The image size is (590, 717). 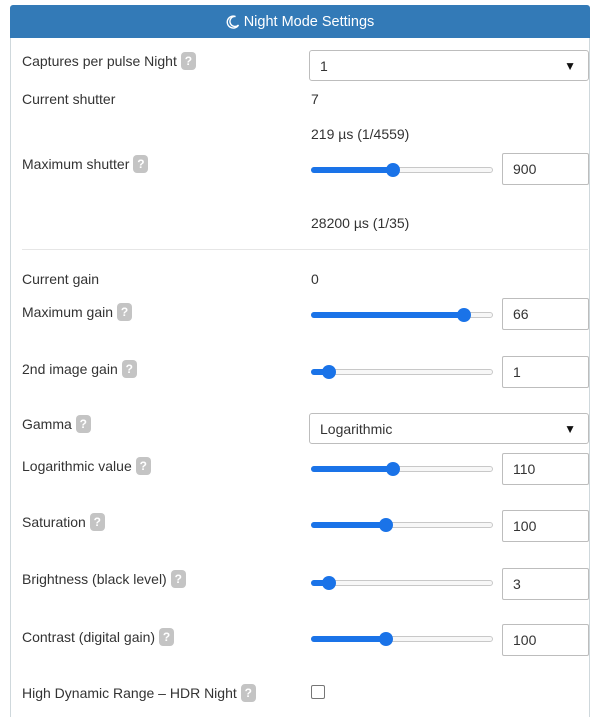 I want to click on current-shutter-label: Current shutter, so click(x=69, y=99).